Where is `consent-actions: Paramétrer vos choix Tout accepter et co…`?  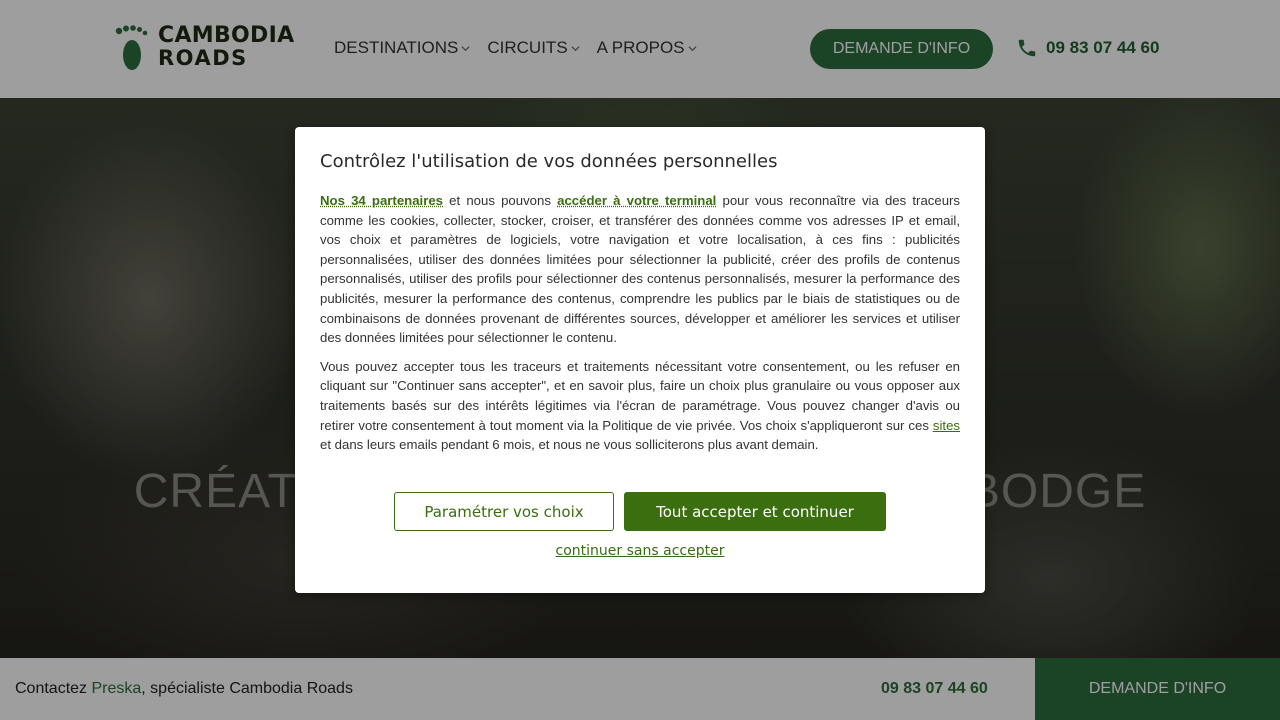 consent-actions: Paramétrer vos choix Tout accepter et co… is located at coordinates (640, 511).